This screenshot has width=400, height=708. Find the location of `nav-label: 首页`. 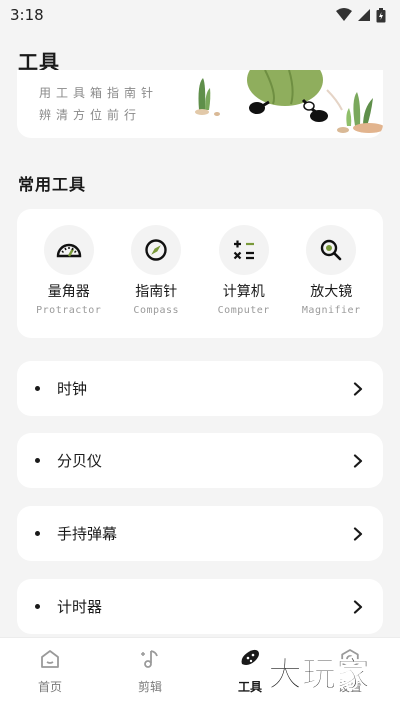

nav-label: 首页 is located at coordinates (49, 687).